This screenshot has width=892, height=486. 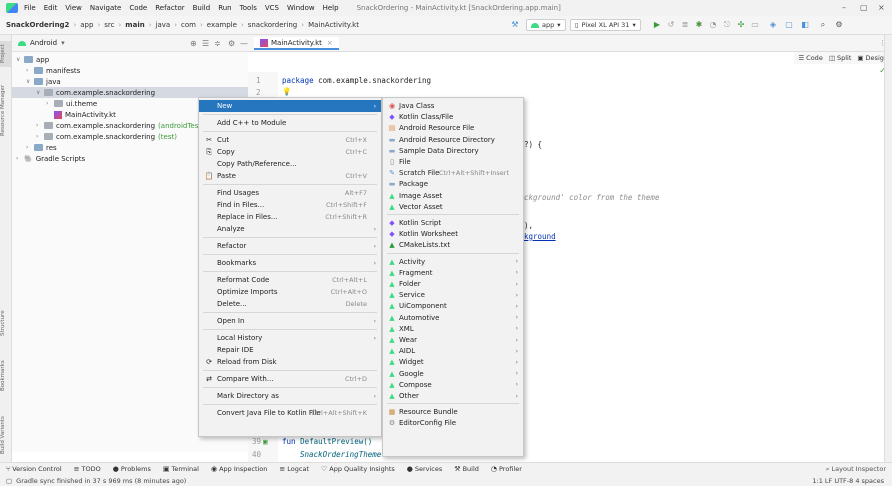 What do you see at coordinates (425, 469) in the screenshot?
I see `tool-services: ● Services` at bounding box center [425, 469].